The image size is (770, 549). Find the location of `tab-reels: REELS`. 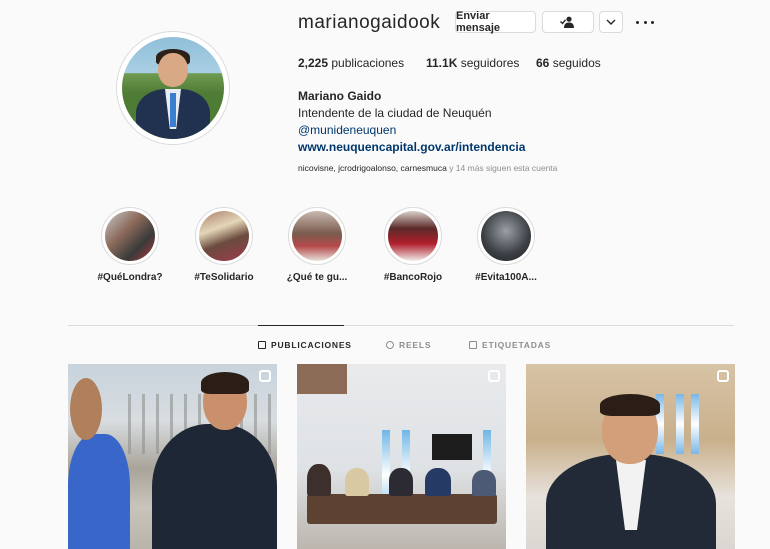

tab-reels: REELS is located at coordinates (408, 345).